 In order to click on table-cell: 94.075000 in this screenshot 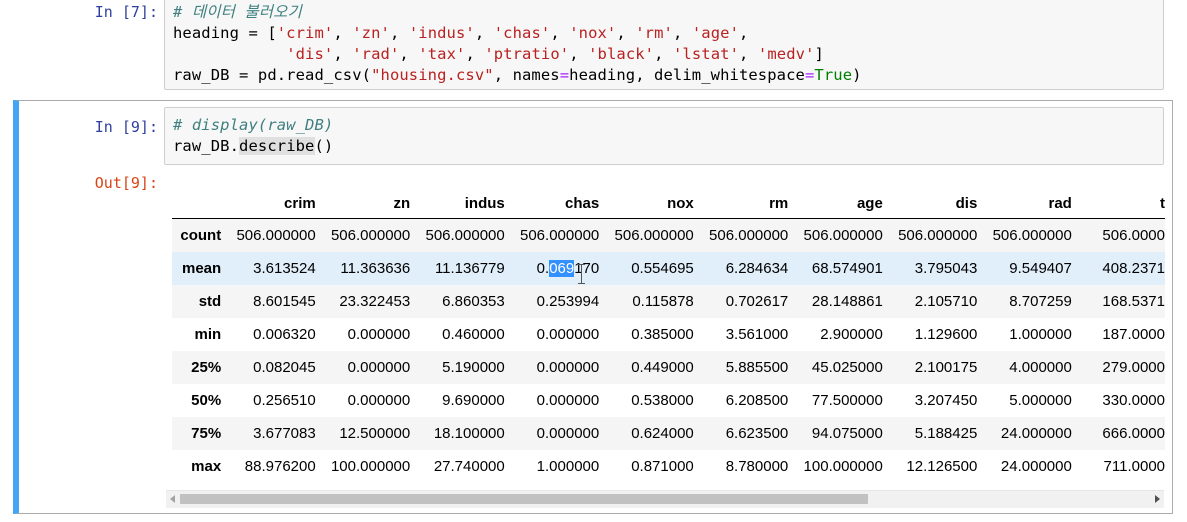, I will do `click(847, 433)`.